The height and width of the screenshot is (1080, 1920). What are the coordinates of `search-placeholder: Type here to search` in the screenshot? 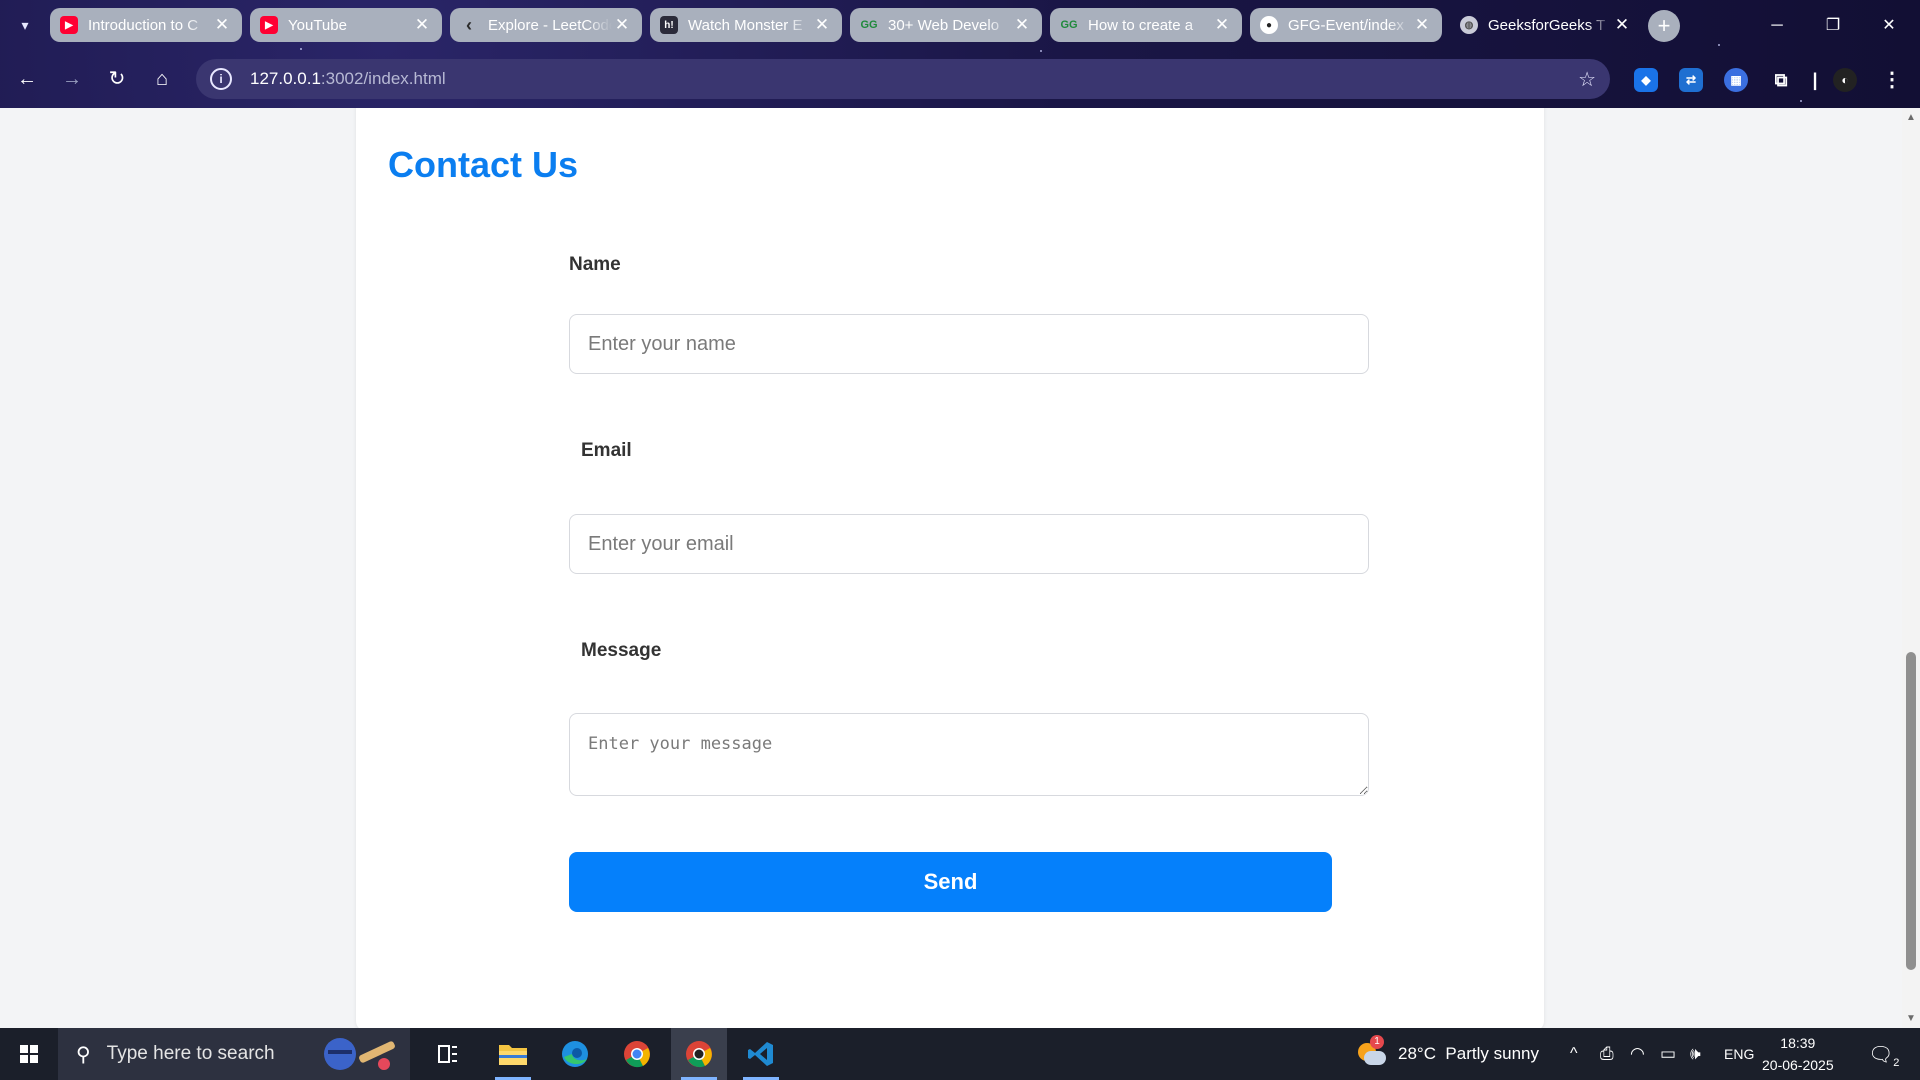 It's located at (190, 1053).